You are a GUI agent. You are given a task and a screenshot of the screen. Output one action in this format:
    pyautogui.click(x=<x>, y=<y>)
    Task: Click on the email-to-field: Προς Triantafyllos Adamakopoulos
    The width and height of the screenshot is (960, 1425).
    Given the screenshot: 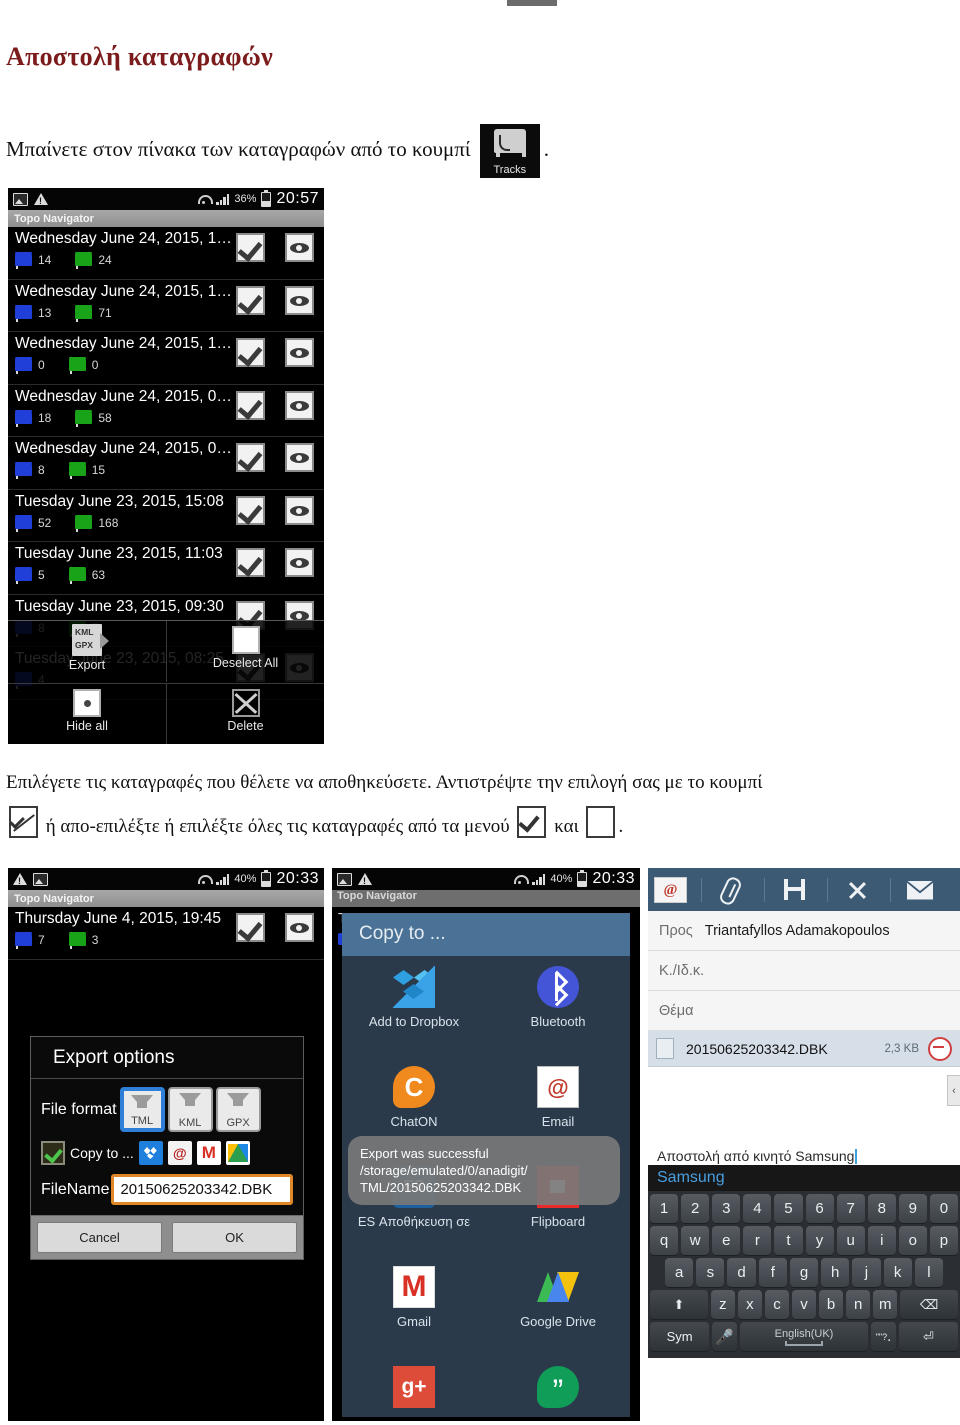 What is the action you would take?
    pyautogui.click(x=804, y=931)
    